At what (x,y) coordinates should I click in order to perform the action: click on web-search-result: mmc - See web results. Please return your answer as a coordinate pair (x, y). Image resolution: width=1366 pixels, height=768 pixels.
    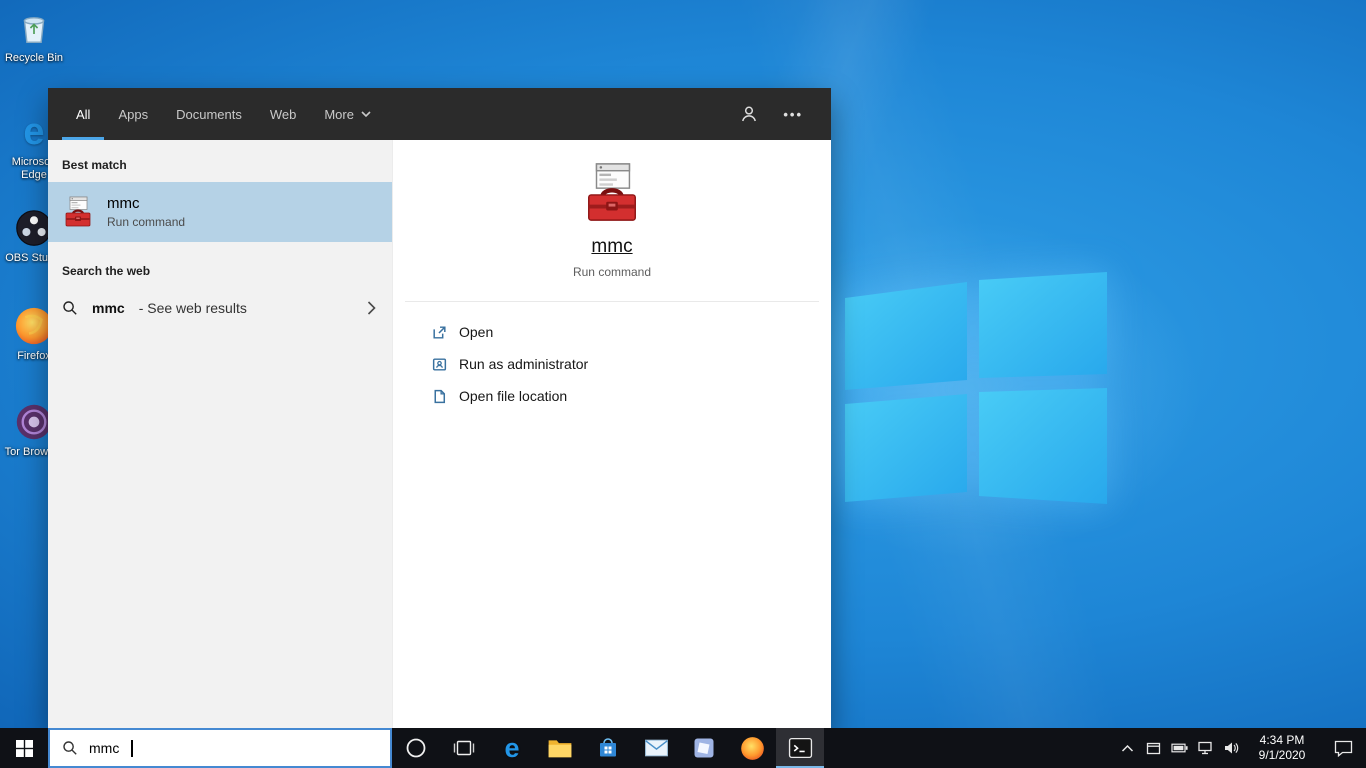
    Looking at the image, I should click on (220, 308).